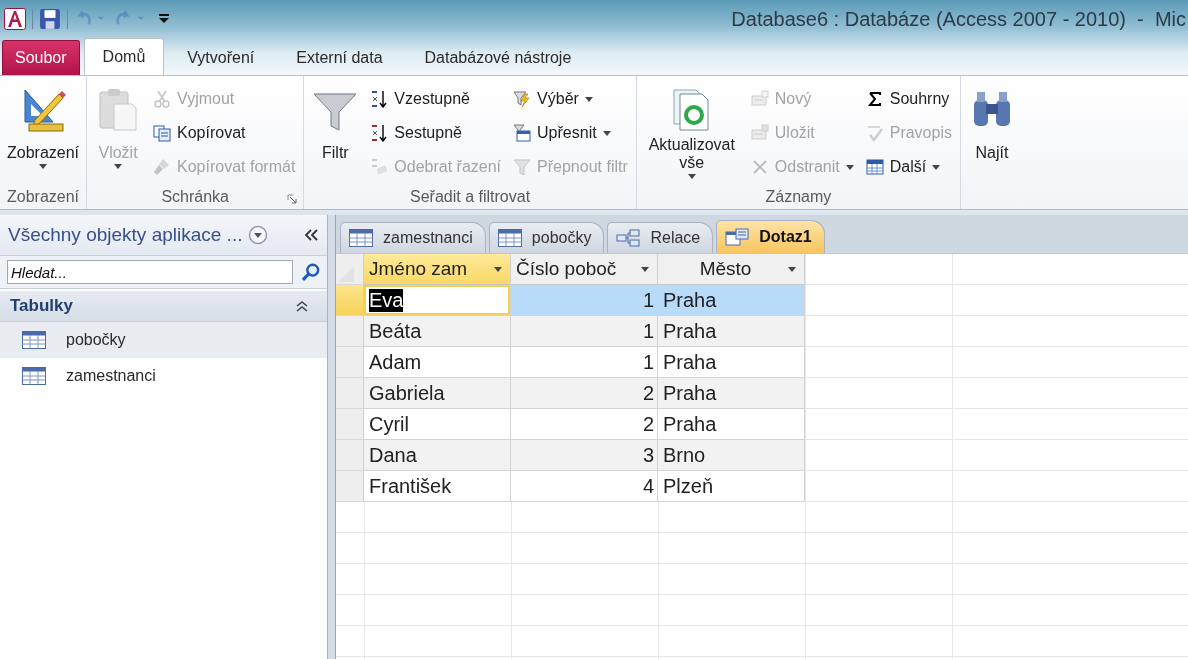  I want to click on document-tab: Dotaz1, so click(770, 236).